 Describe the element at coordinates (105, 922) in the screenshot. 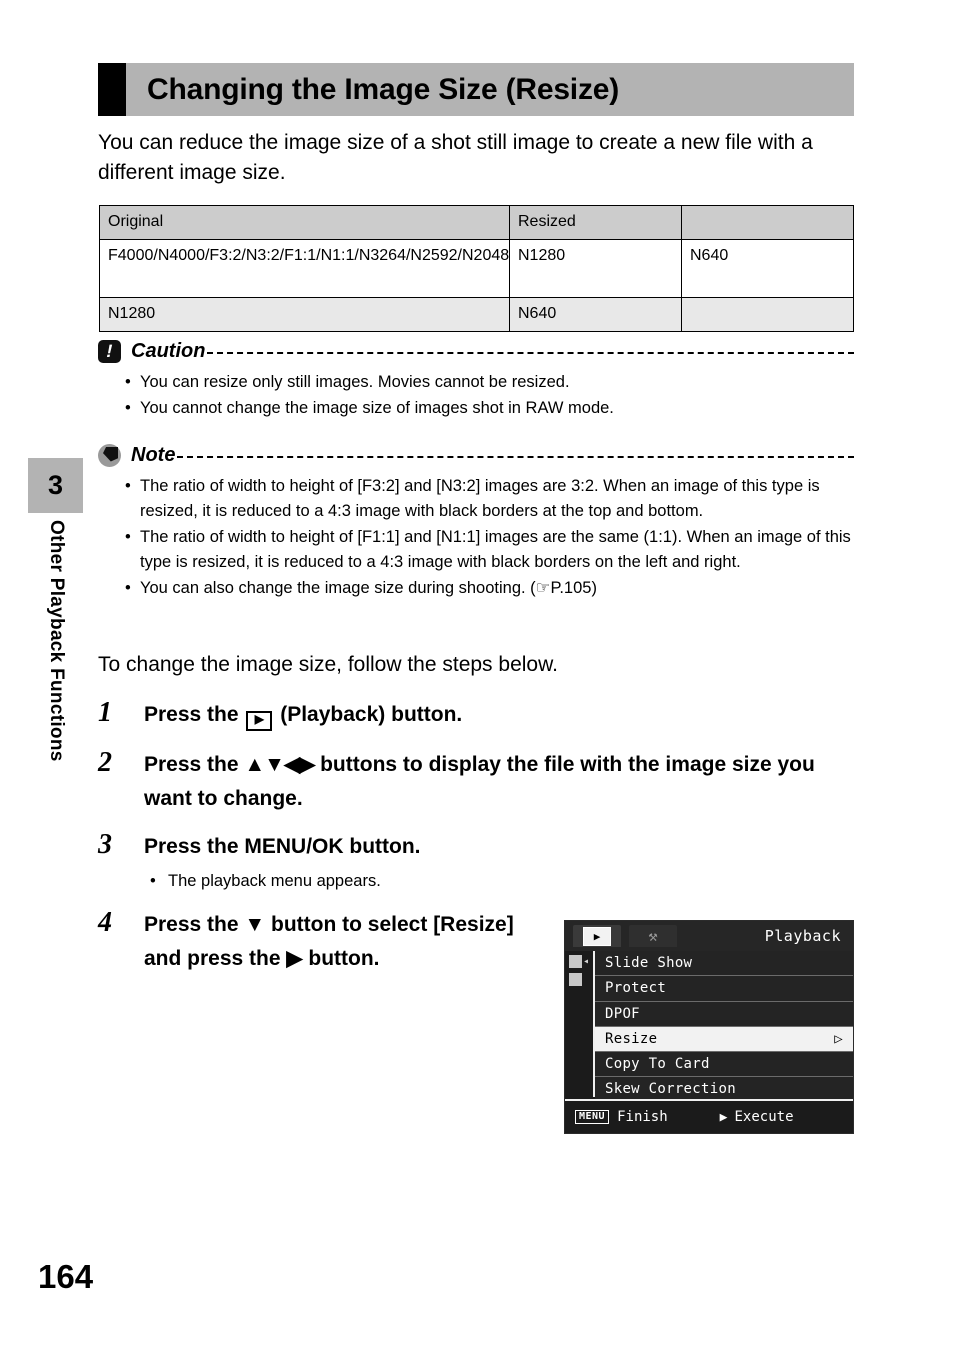

I see `step-number: 4` at that location.